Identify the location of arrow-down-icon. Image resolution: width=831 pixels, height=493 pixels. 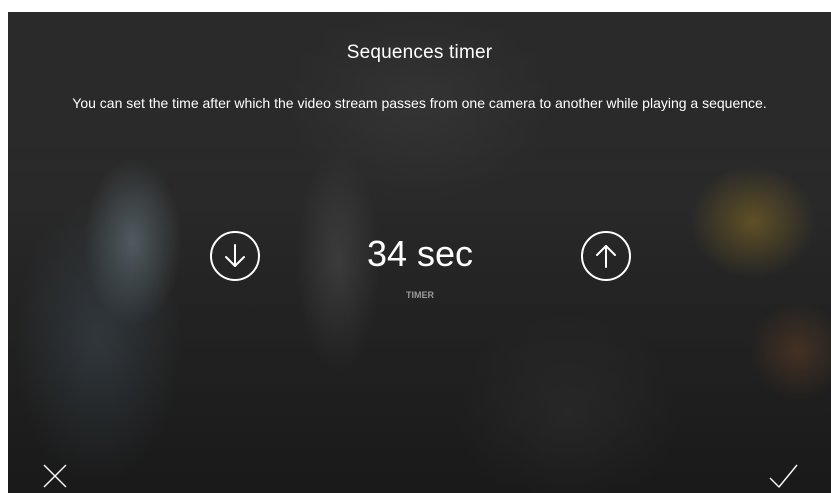
(235, 255).